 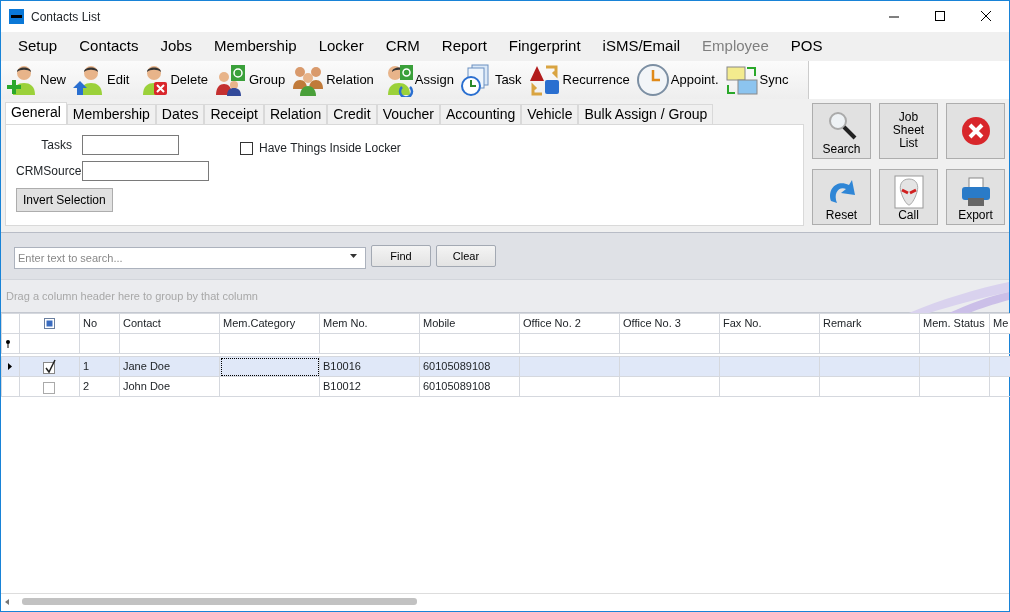 What do you see at coordinates (49, 171) in the screenshot?
I see `field-label: CRMSource` at bounding box center [49, 171].